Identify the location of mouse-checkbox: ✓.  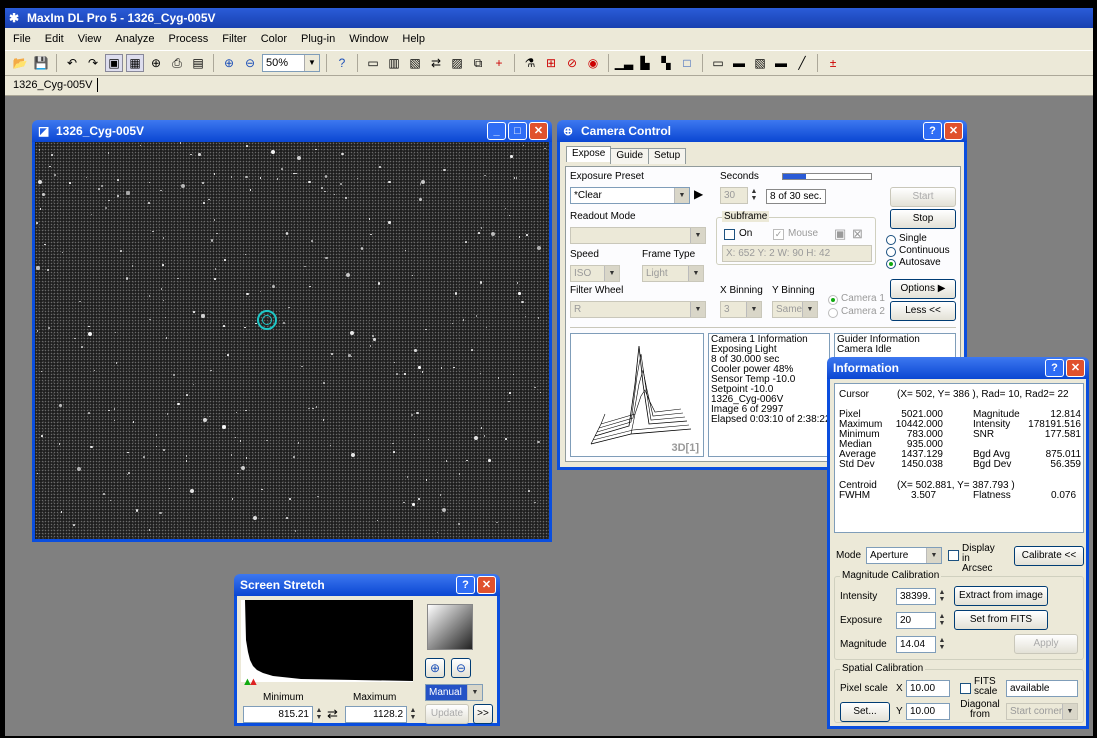
(778, 234).